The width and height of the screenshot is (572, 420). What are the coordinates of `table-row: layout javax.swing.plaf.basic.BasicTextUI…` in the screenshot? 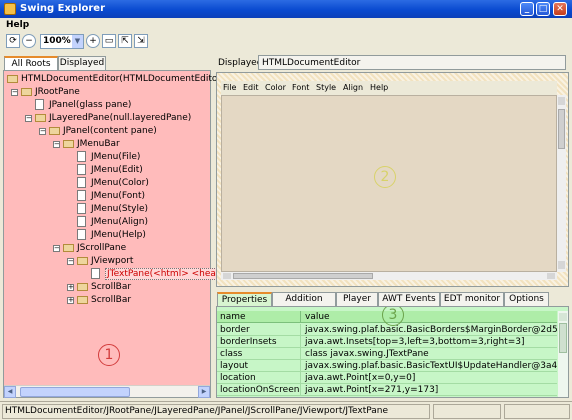 It's located at (387, 366).